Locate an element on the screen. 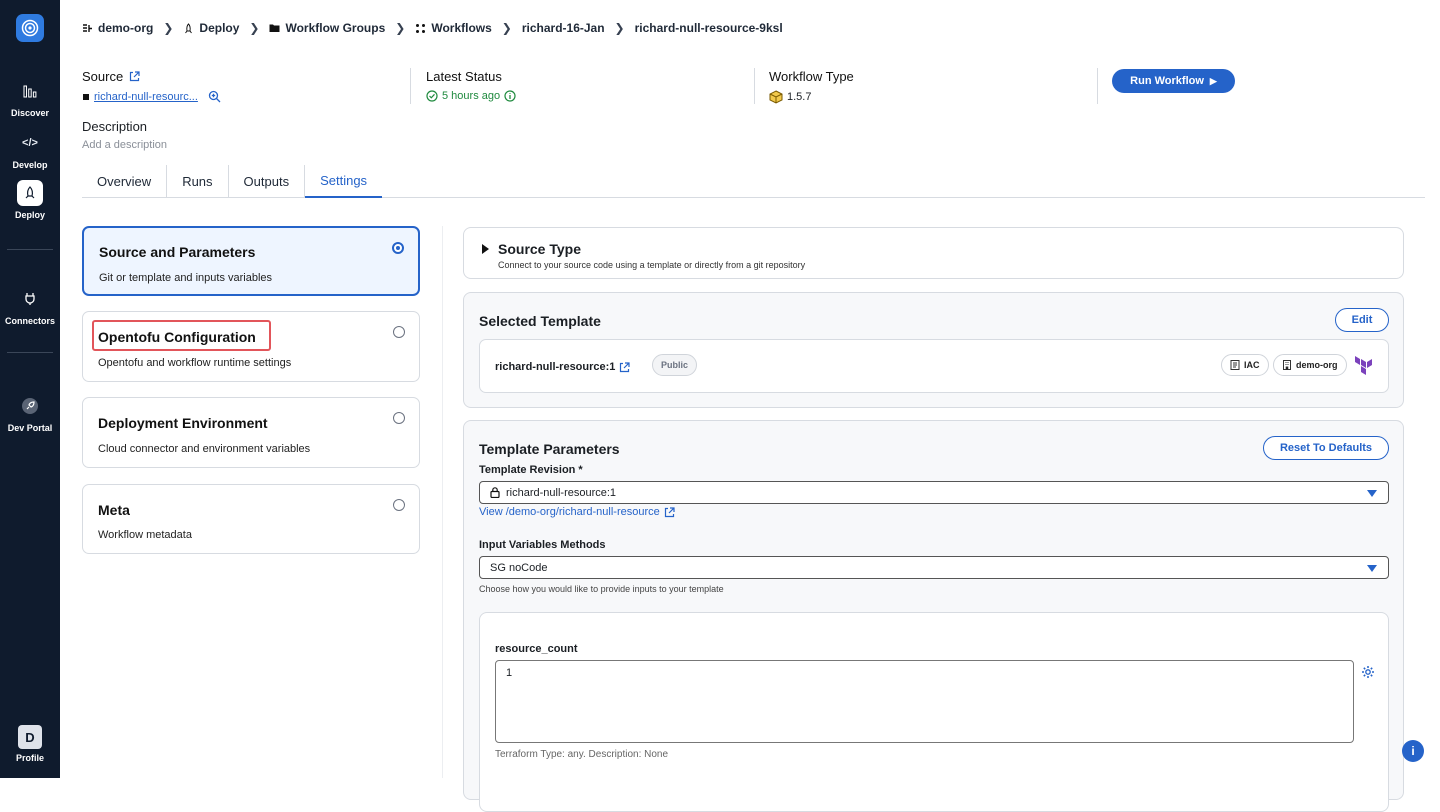  source-label: Source is located at coordinates (103, 76).